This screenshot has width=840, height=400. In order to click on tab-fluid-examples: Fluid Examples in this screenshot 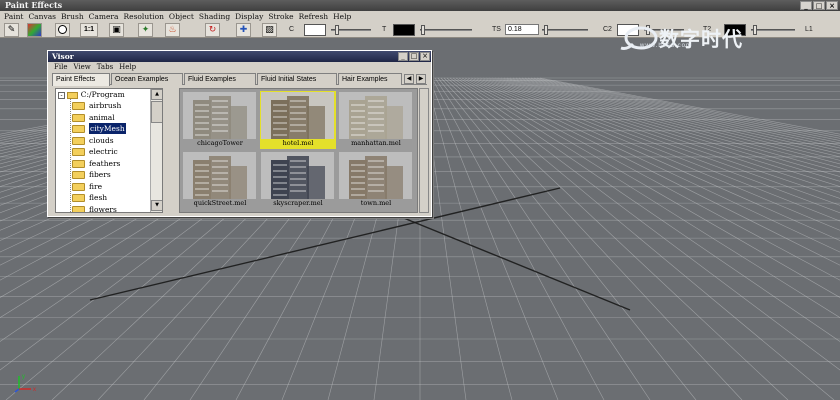, I will do `click(220, 79)`.